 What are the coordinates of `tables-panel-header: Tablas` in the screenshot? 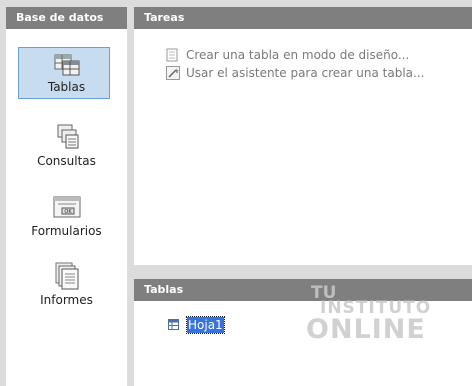 It's located at (303, 290).